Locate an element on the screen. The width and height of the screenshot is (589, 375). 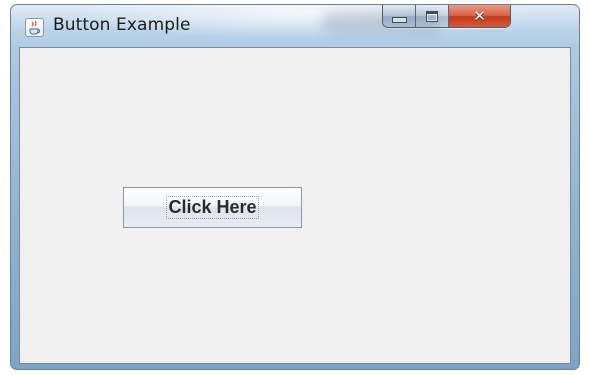
close-button: ✕ is located at coordinates (479, 16).